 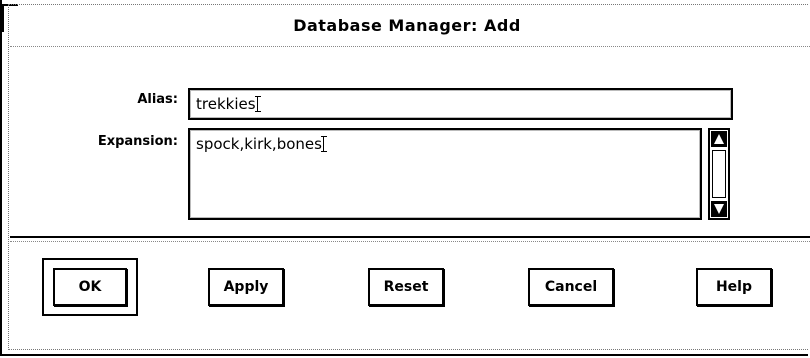 What do you see at coordinates (410, 237) in the screenshot?
I see `button-area-divider` at bounding box center [410, 237].